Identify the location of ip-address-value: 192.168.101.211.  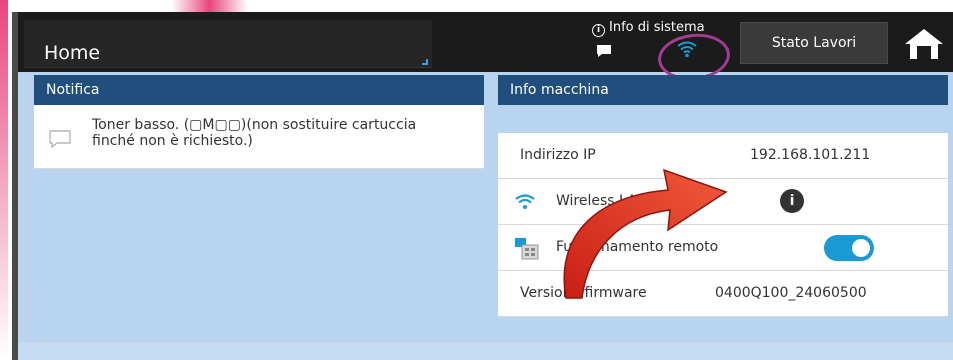
(810, 155).